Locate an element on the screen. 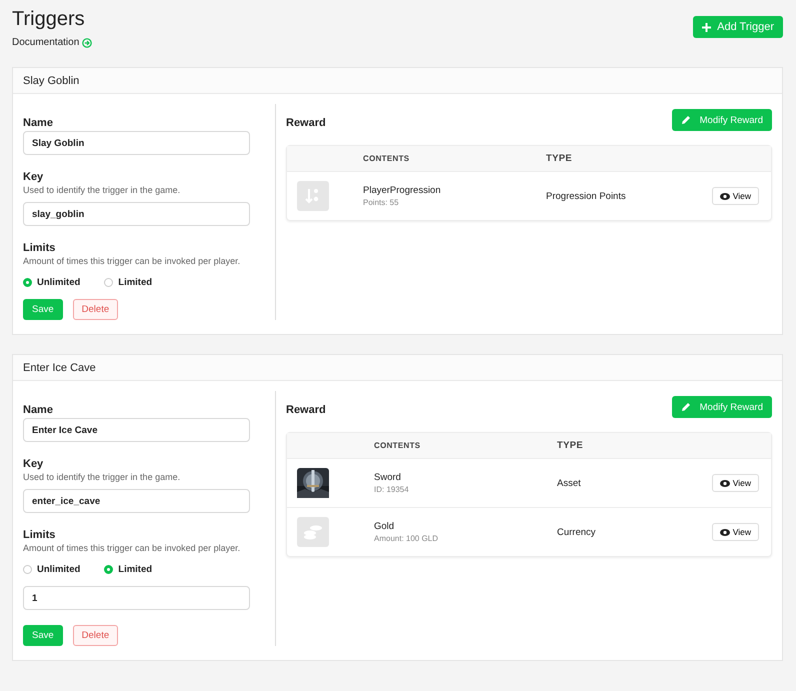 This screenshot has height=691, width=796. card-title: Enter Ice Cave is located at coordinates (397, 368).